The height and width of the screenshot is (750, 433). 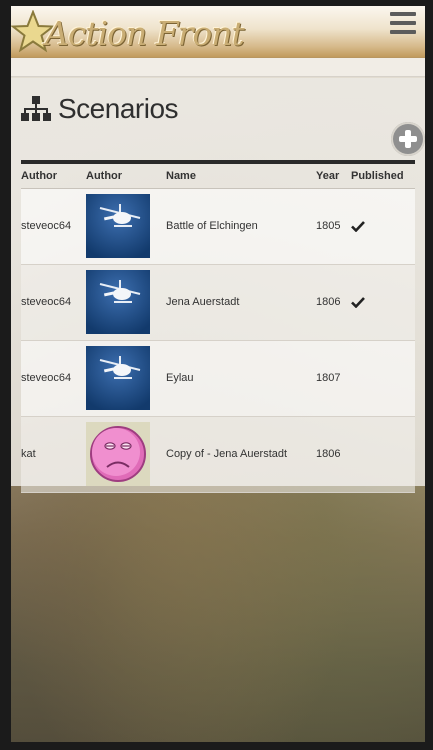 I want to click on page-title: Scenarios, so click(x=118, y=108).